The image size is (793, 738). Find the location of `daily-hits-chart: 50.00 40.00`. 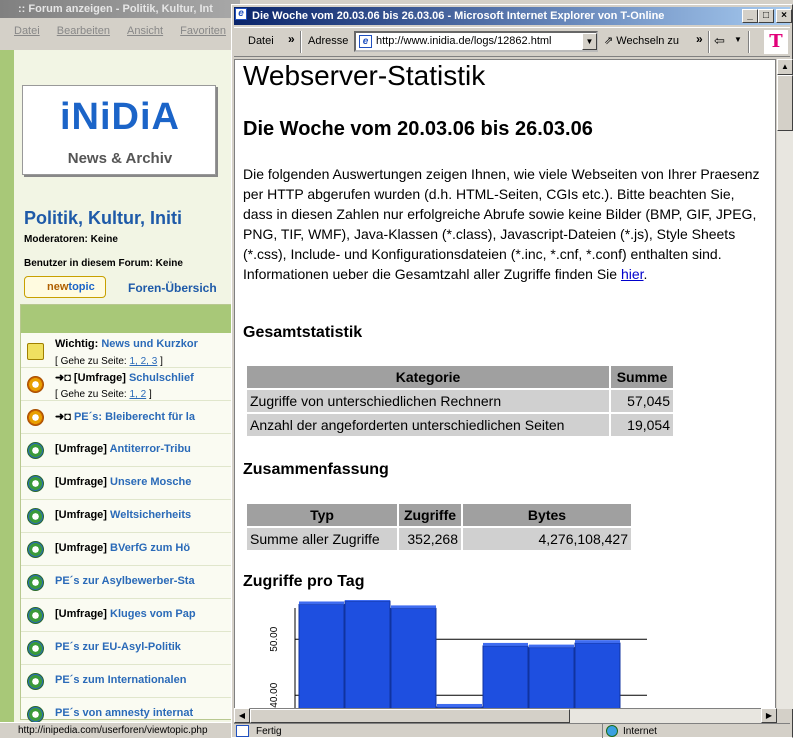

daily-hits-chart: 50.00 40.00 is located at coordinates (458, 654).